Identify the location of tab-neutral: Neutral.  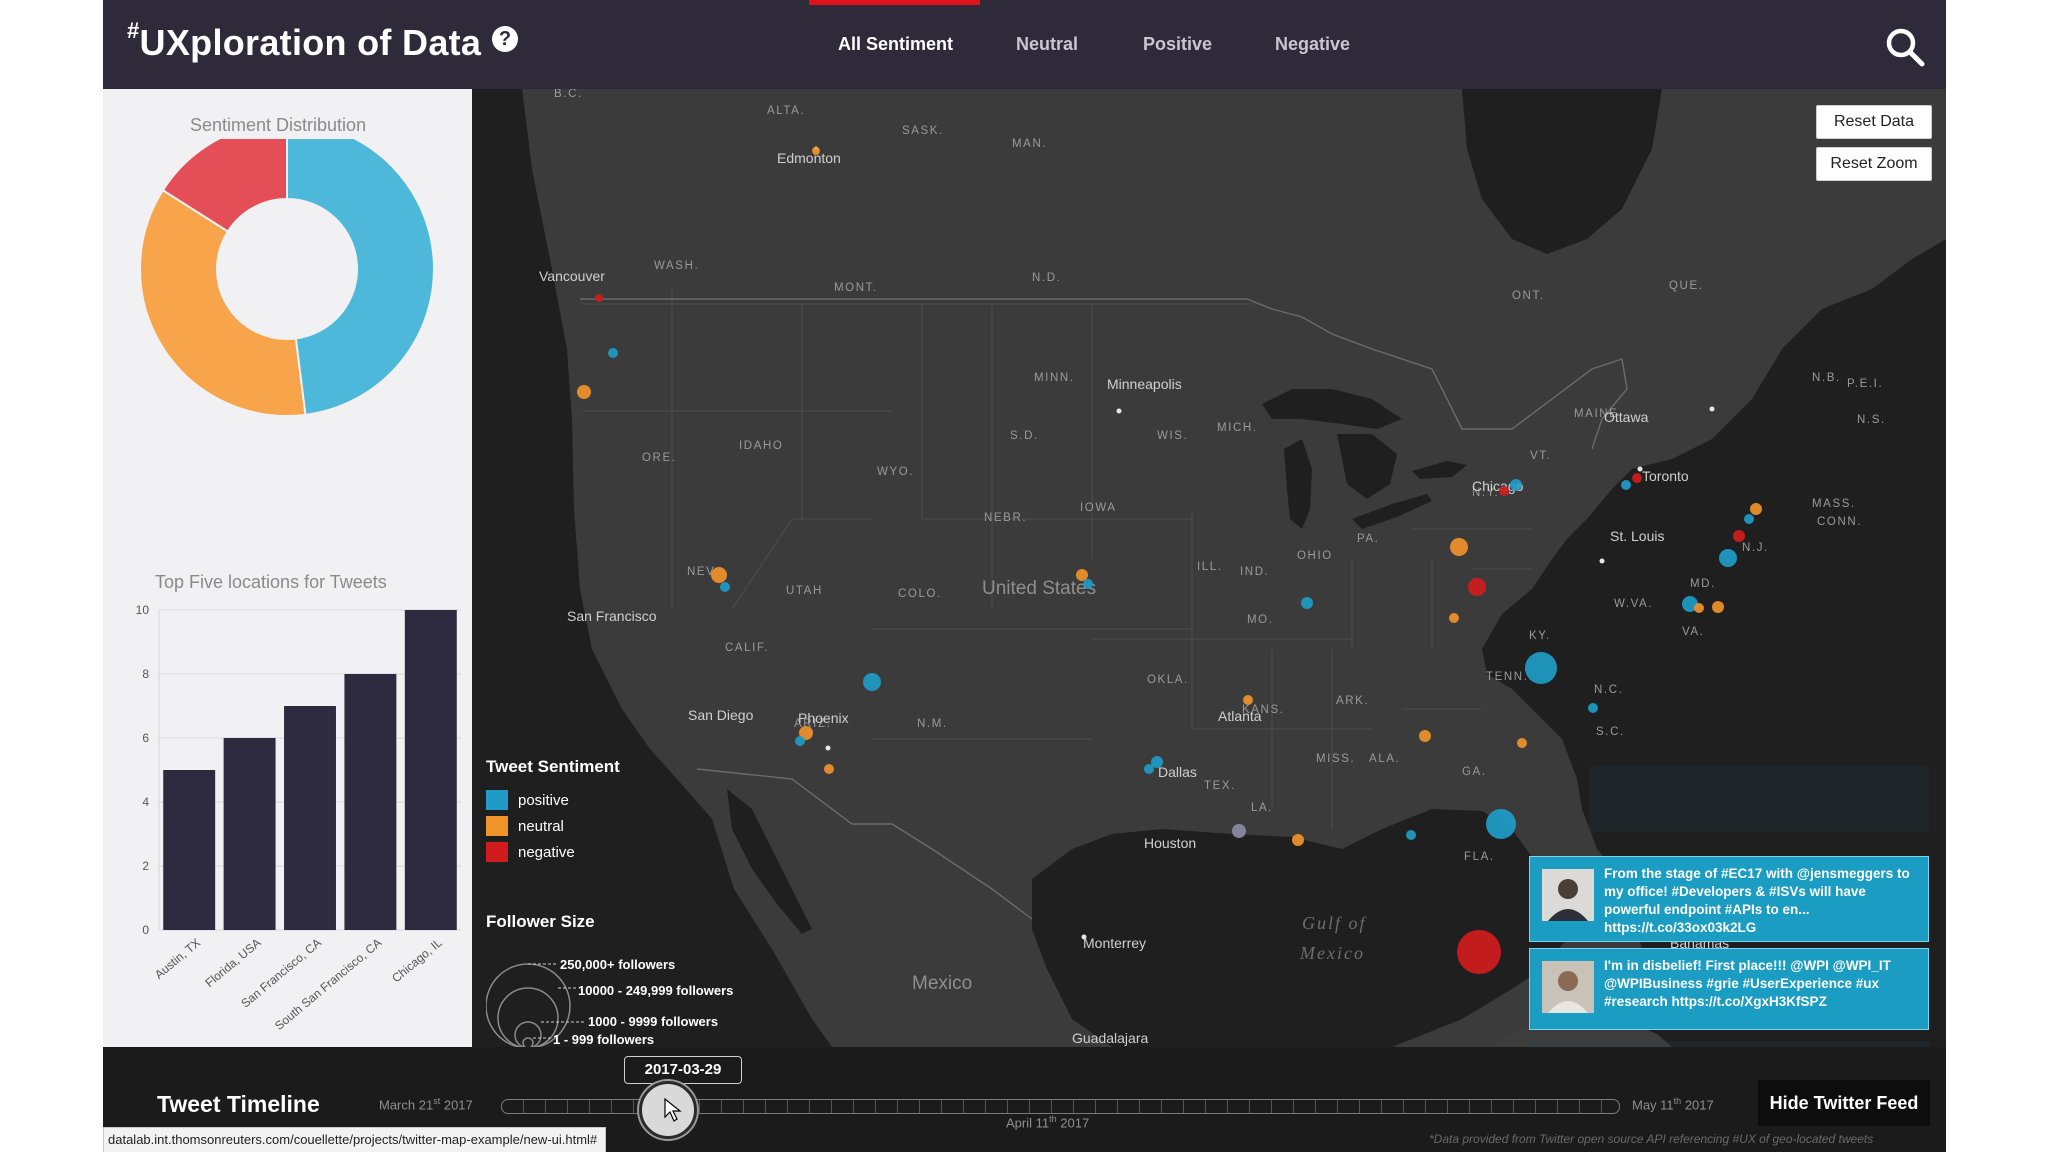
(1047, 44).